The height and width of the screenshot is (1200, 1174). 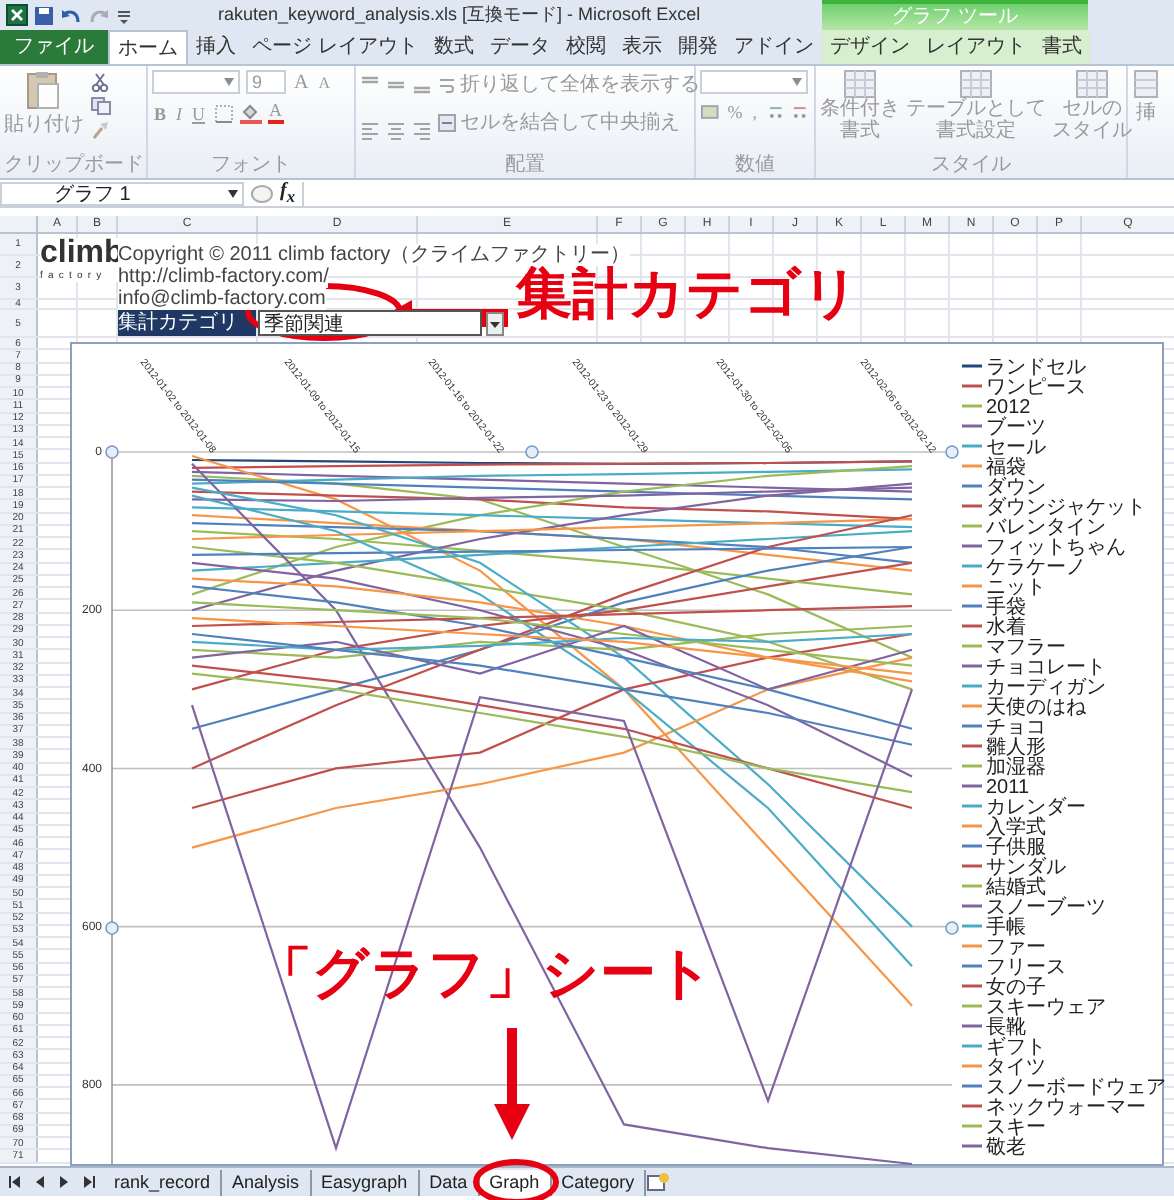 I want to click on legend-label: タイツ, so click(x=1016, y=1068).